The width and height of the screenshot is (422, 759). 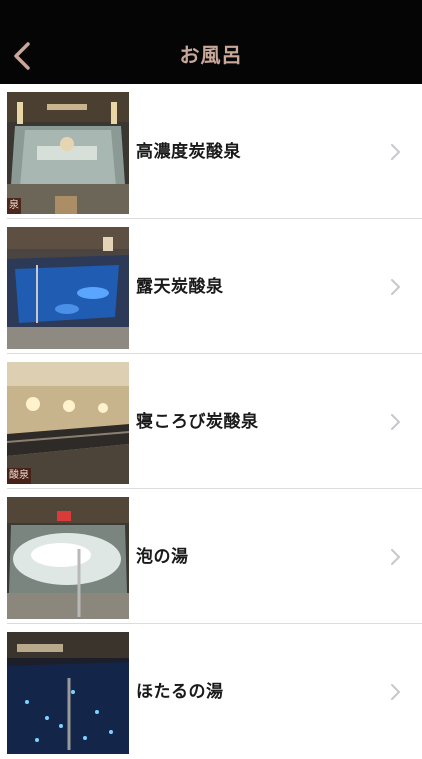 I want to click on thumb-caption: 泉, so click(x=14, y=206).